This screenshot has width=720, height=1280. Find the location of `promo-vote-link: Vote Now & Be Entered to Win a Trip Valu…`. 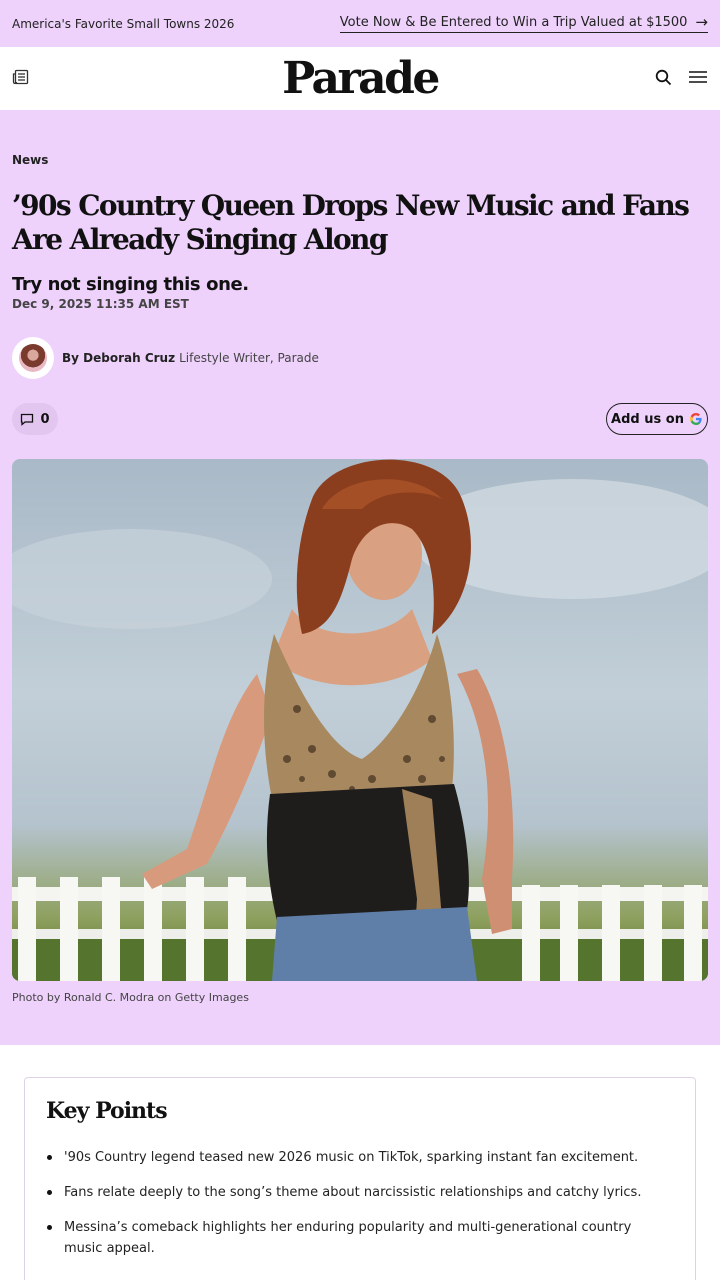

promo-vote-link: Vote Now & Be Entered to Win a Trip Valu… is located at coordinates (523, 22).